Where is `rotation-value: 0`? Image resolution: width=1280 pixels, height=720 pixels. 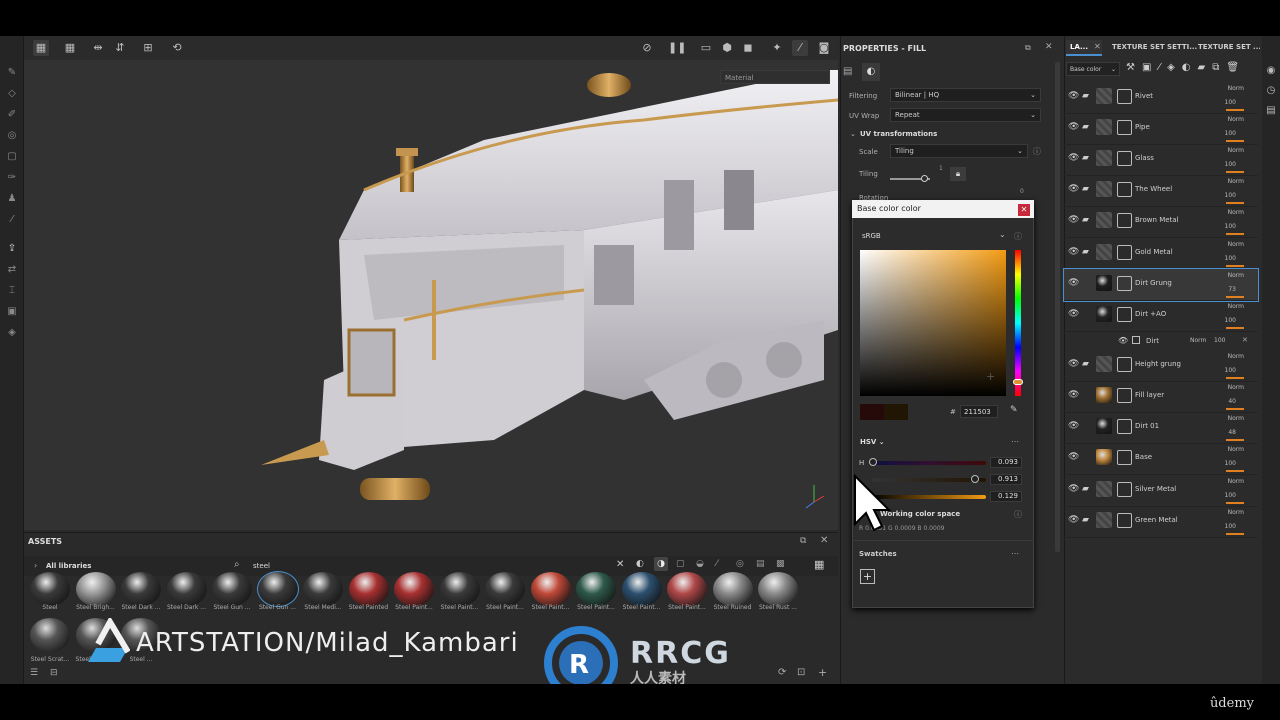 rotation-value: 0 is located at coordinates (1022, 191).